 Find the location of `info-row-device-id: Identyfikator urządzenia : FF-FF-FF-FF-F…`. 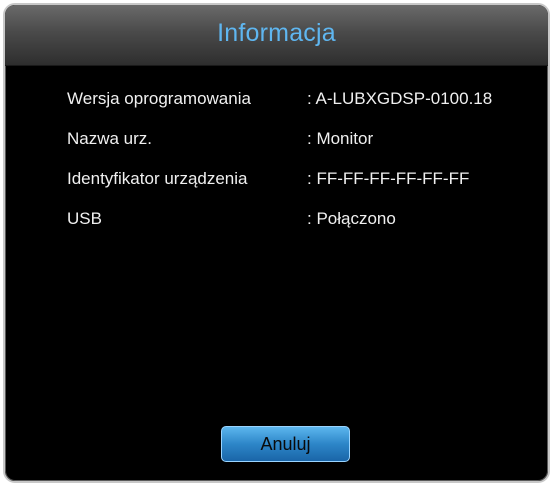

info-row-device-id: Identyfikator urządzenia : FF-FF-FF-FF-F… is located at coordinates (297, 183).